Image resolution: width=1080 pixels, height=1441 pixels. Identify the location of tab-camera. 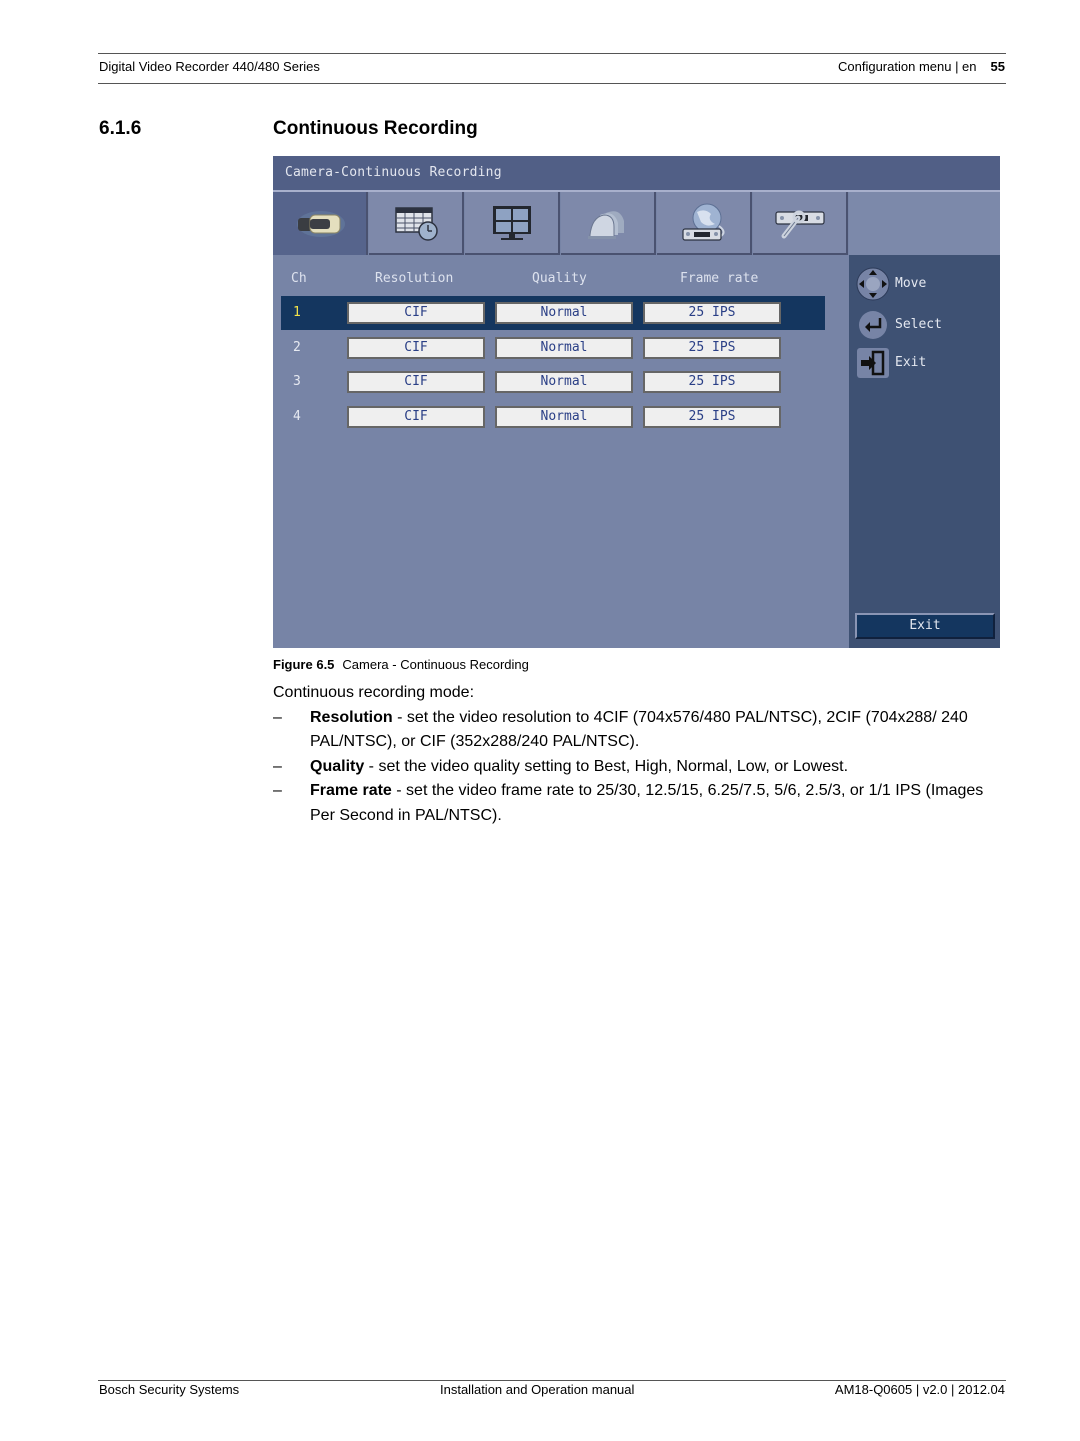
(320, 223).